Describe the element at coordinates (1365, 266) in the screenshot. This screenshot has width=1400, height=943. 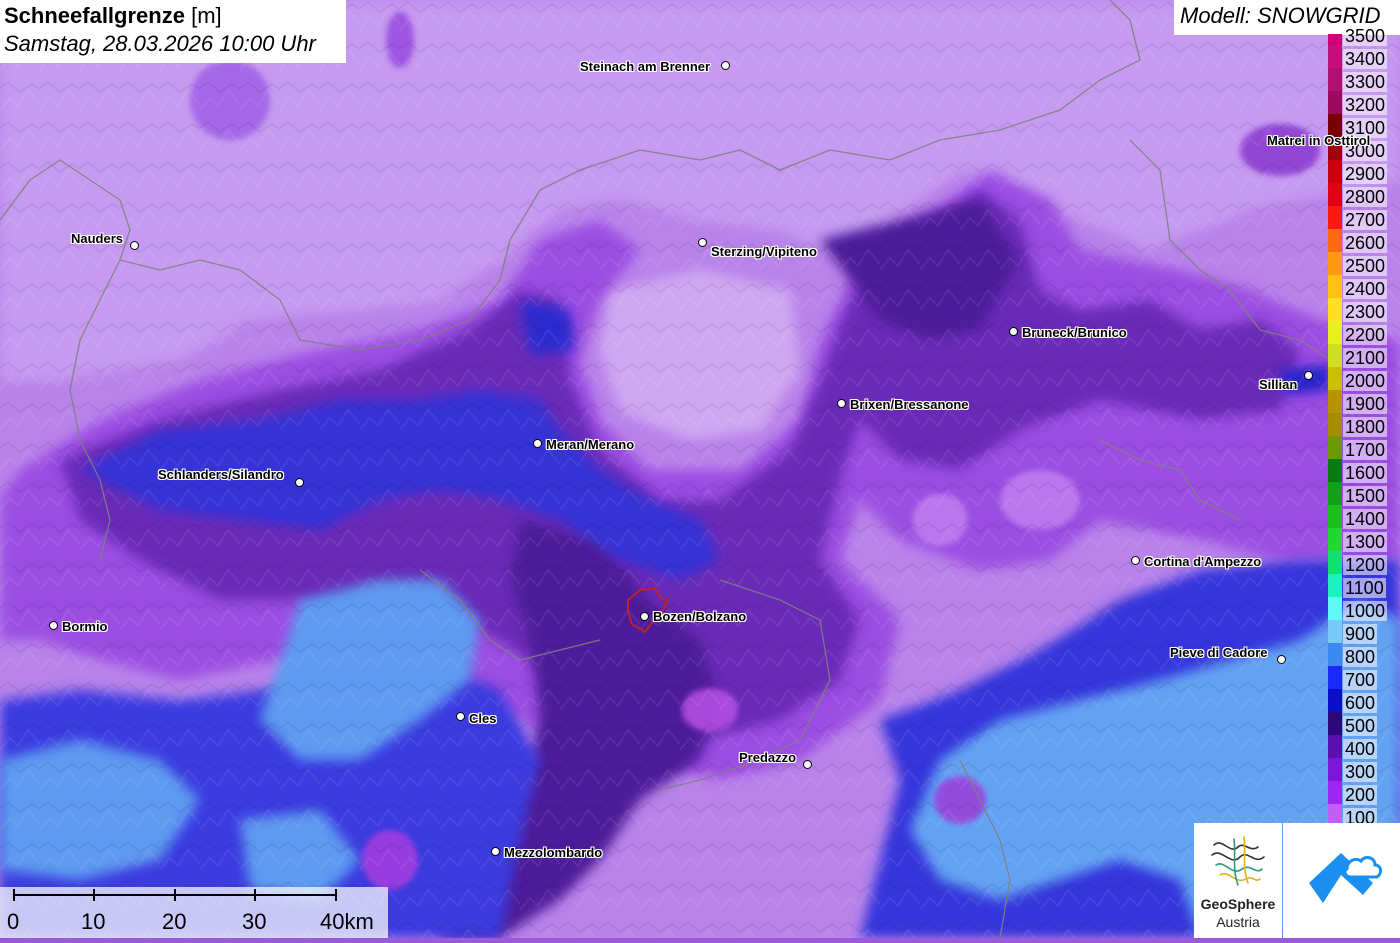
I see `legend-label: 2500` at that location.